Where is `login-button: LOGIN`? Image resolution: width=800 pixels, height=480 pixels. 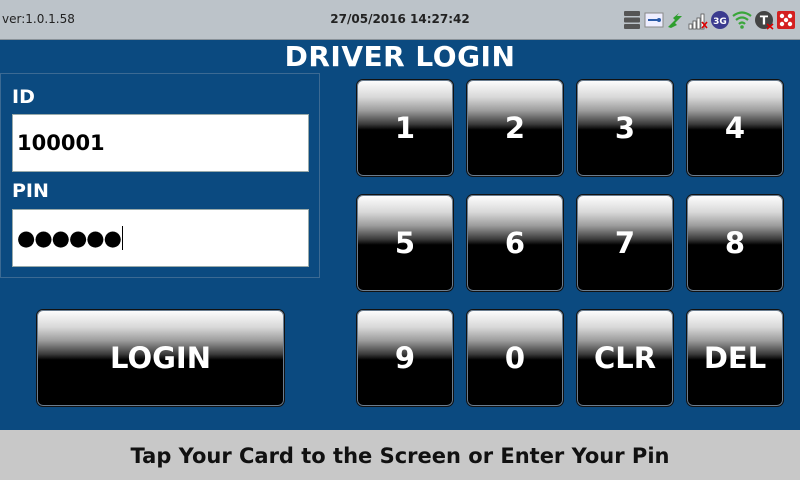
login-button: LOGIN is located at coordinates (160, 358).